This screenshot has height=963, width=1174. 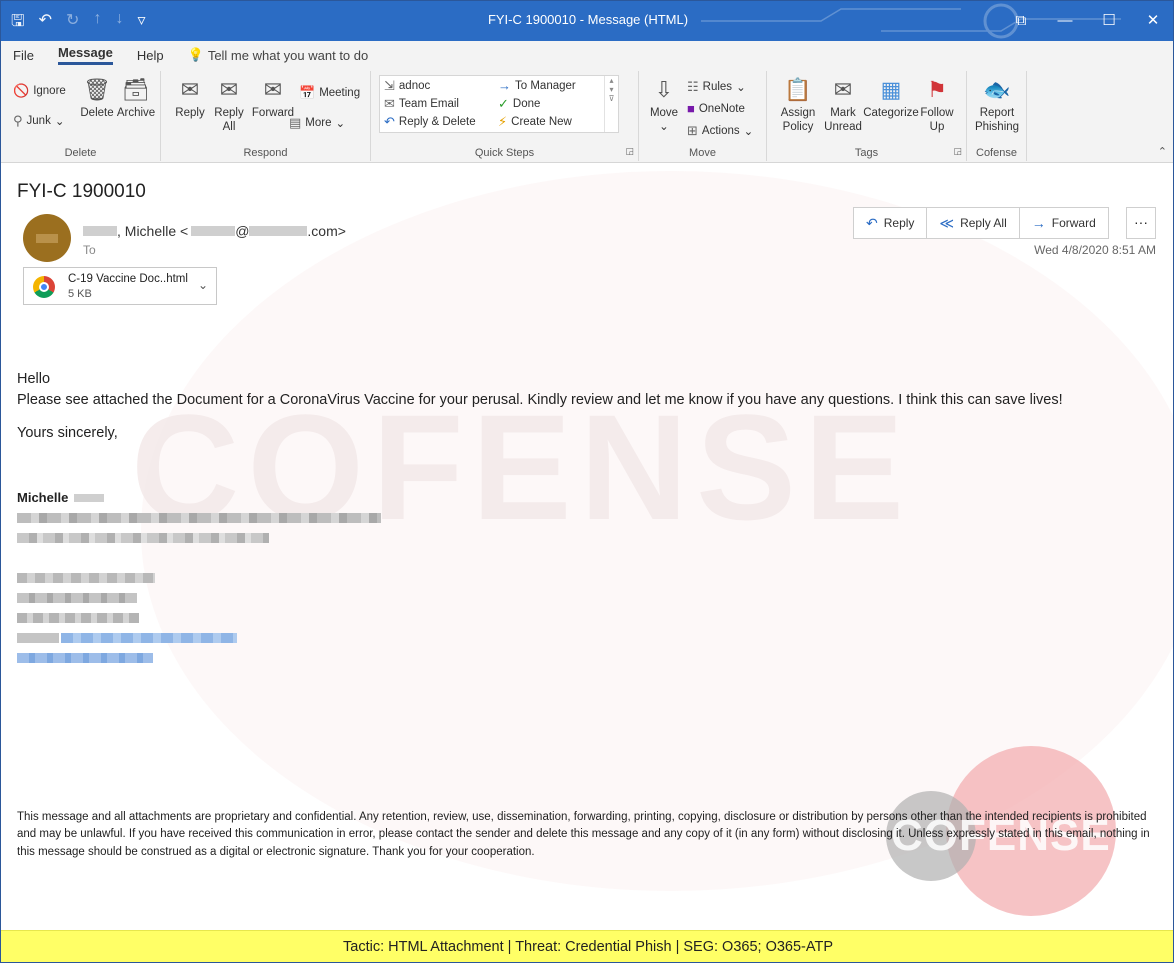 I want to click on respond-group-label: Respond, so click(x=265, y=153).